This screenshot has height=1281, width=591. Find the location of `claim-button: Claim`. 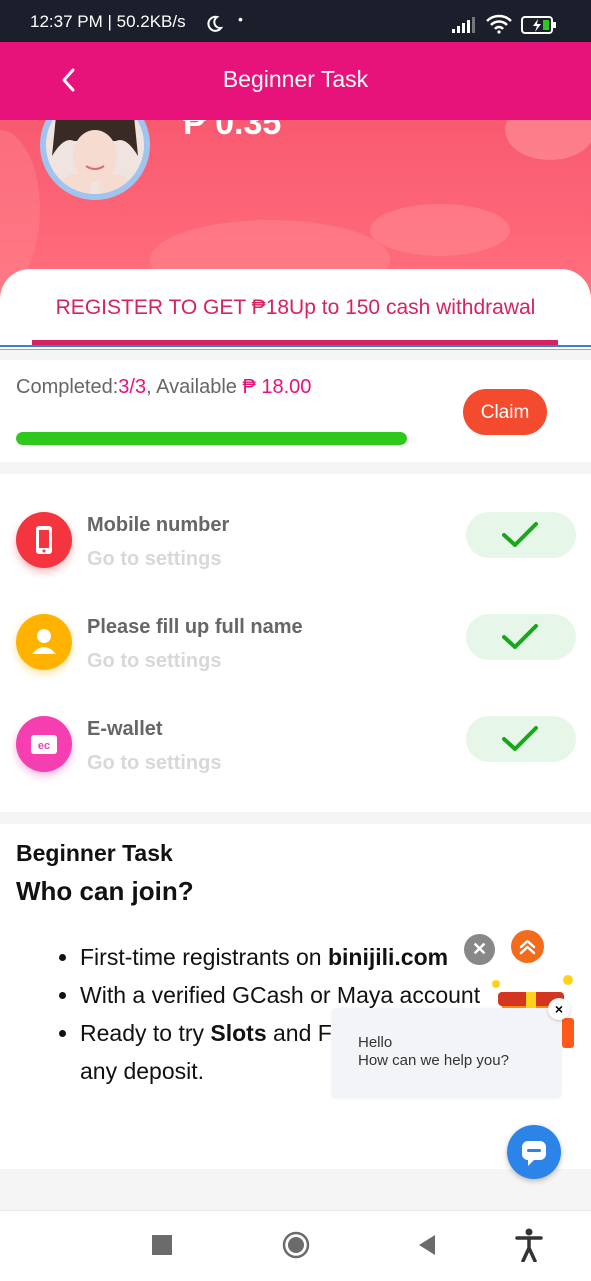

claim-button: Claim is located at coordinates (505, 412).